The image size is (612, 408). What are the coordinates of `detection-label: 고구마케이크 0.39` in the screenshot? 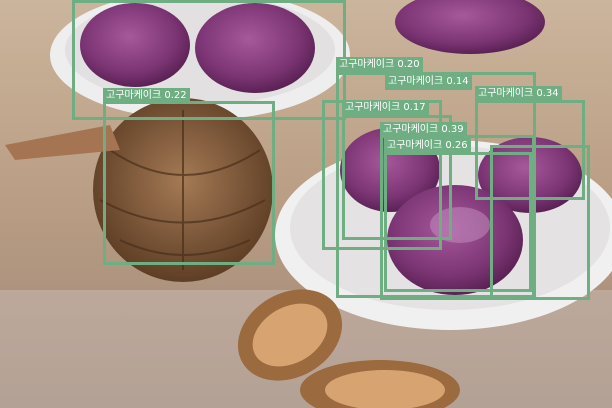 It's located at (423, 130).